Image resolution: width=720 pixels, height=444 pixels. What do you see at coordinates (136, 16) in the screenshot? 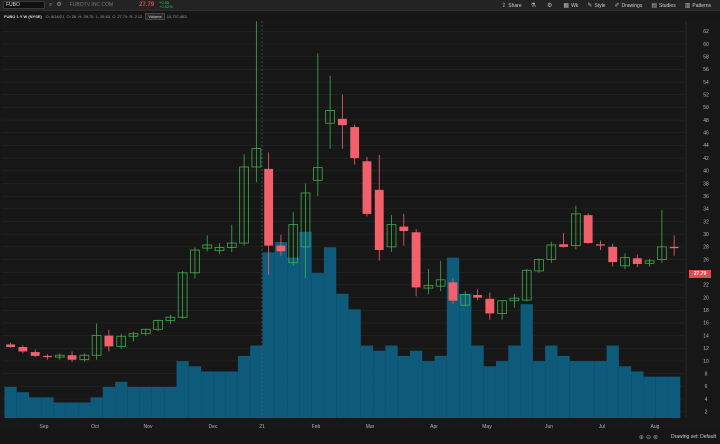
I see `bar-range: R: 2.12` at bounding box center [136, 16].